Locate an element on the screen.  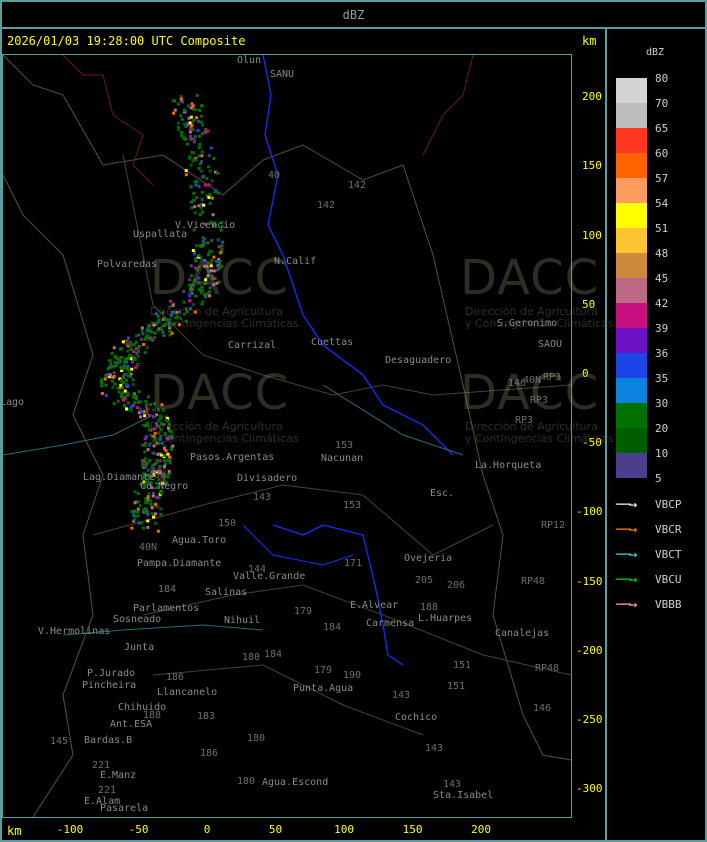
road-label: 151 is located at coordinates (456, 686).